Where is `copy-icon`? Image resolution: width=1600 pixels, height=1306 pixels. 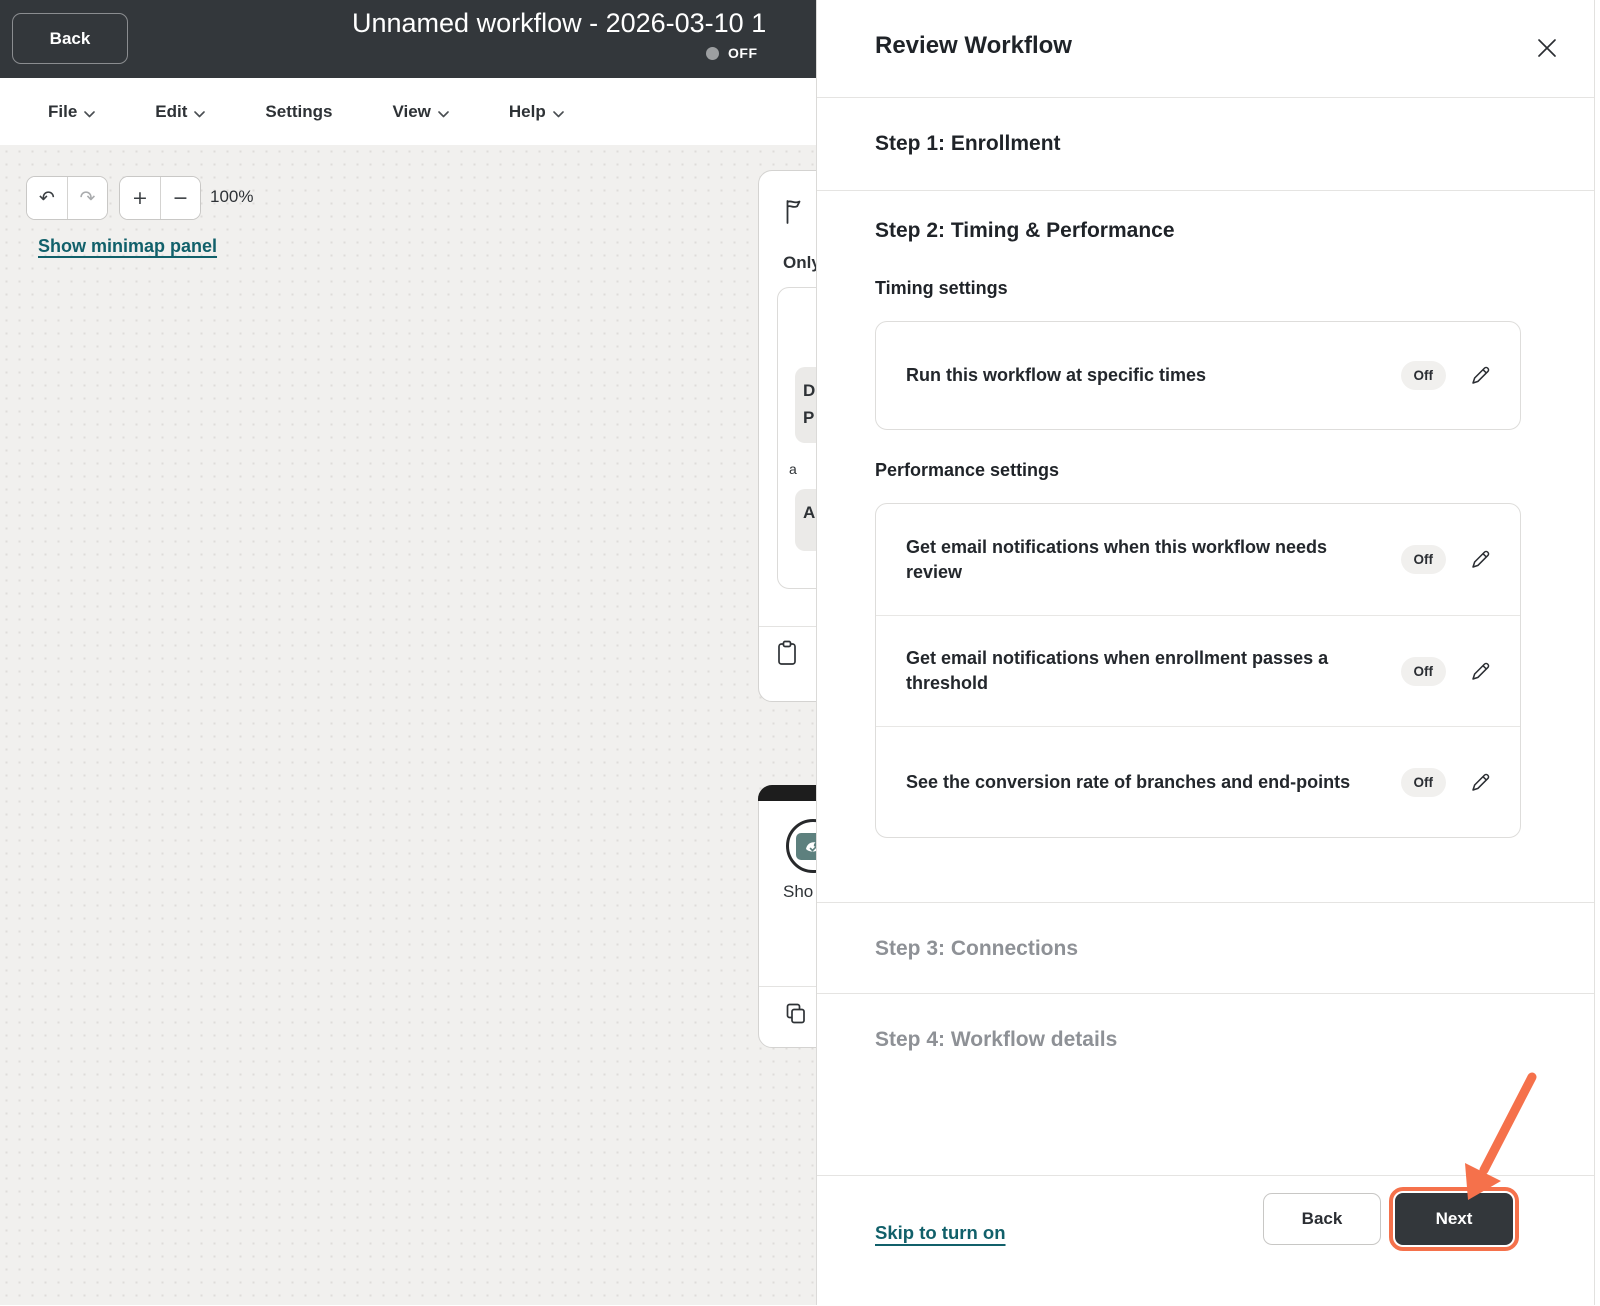 copy-icon is located at coordinates (796, 1016).